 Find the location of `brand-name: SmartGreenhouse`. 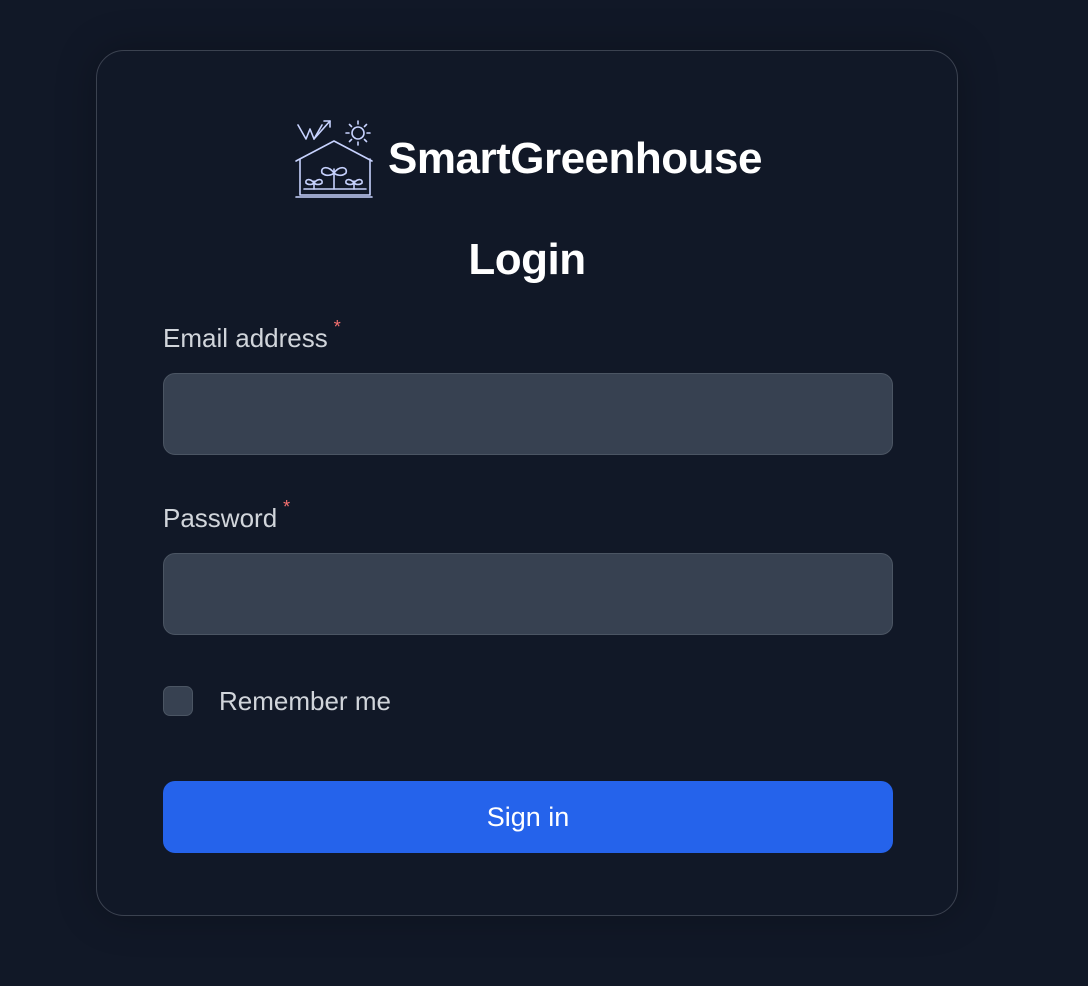

brand-name: SmartGreenhouse is located at coordinates (575, 158).